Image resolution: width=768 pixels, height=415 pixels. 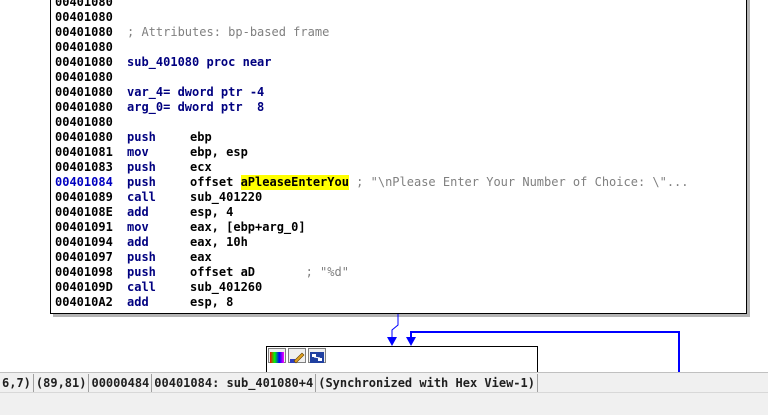 What do you see at coordinates (399, 197) in the screenshot?
I see `code-line: 00401089 call sub_401220` at bounding box center [399, 197].